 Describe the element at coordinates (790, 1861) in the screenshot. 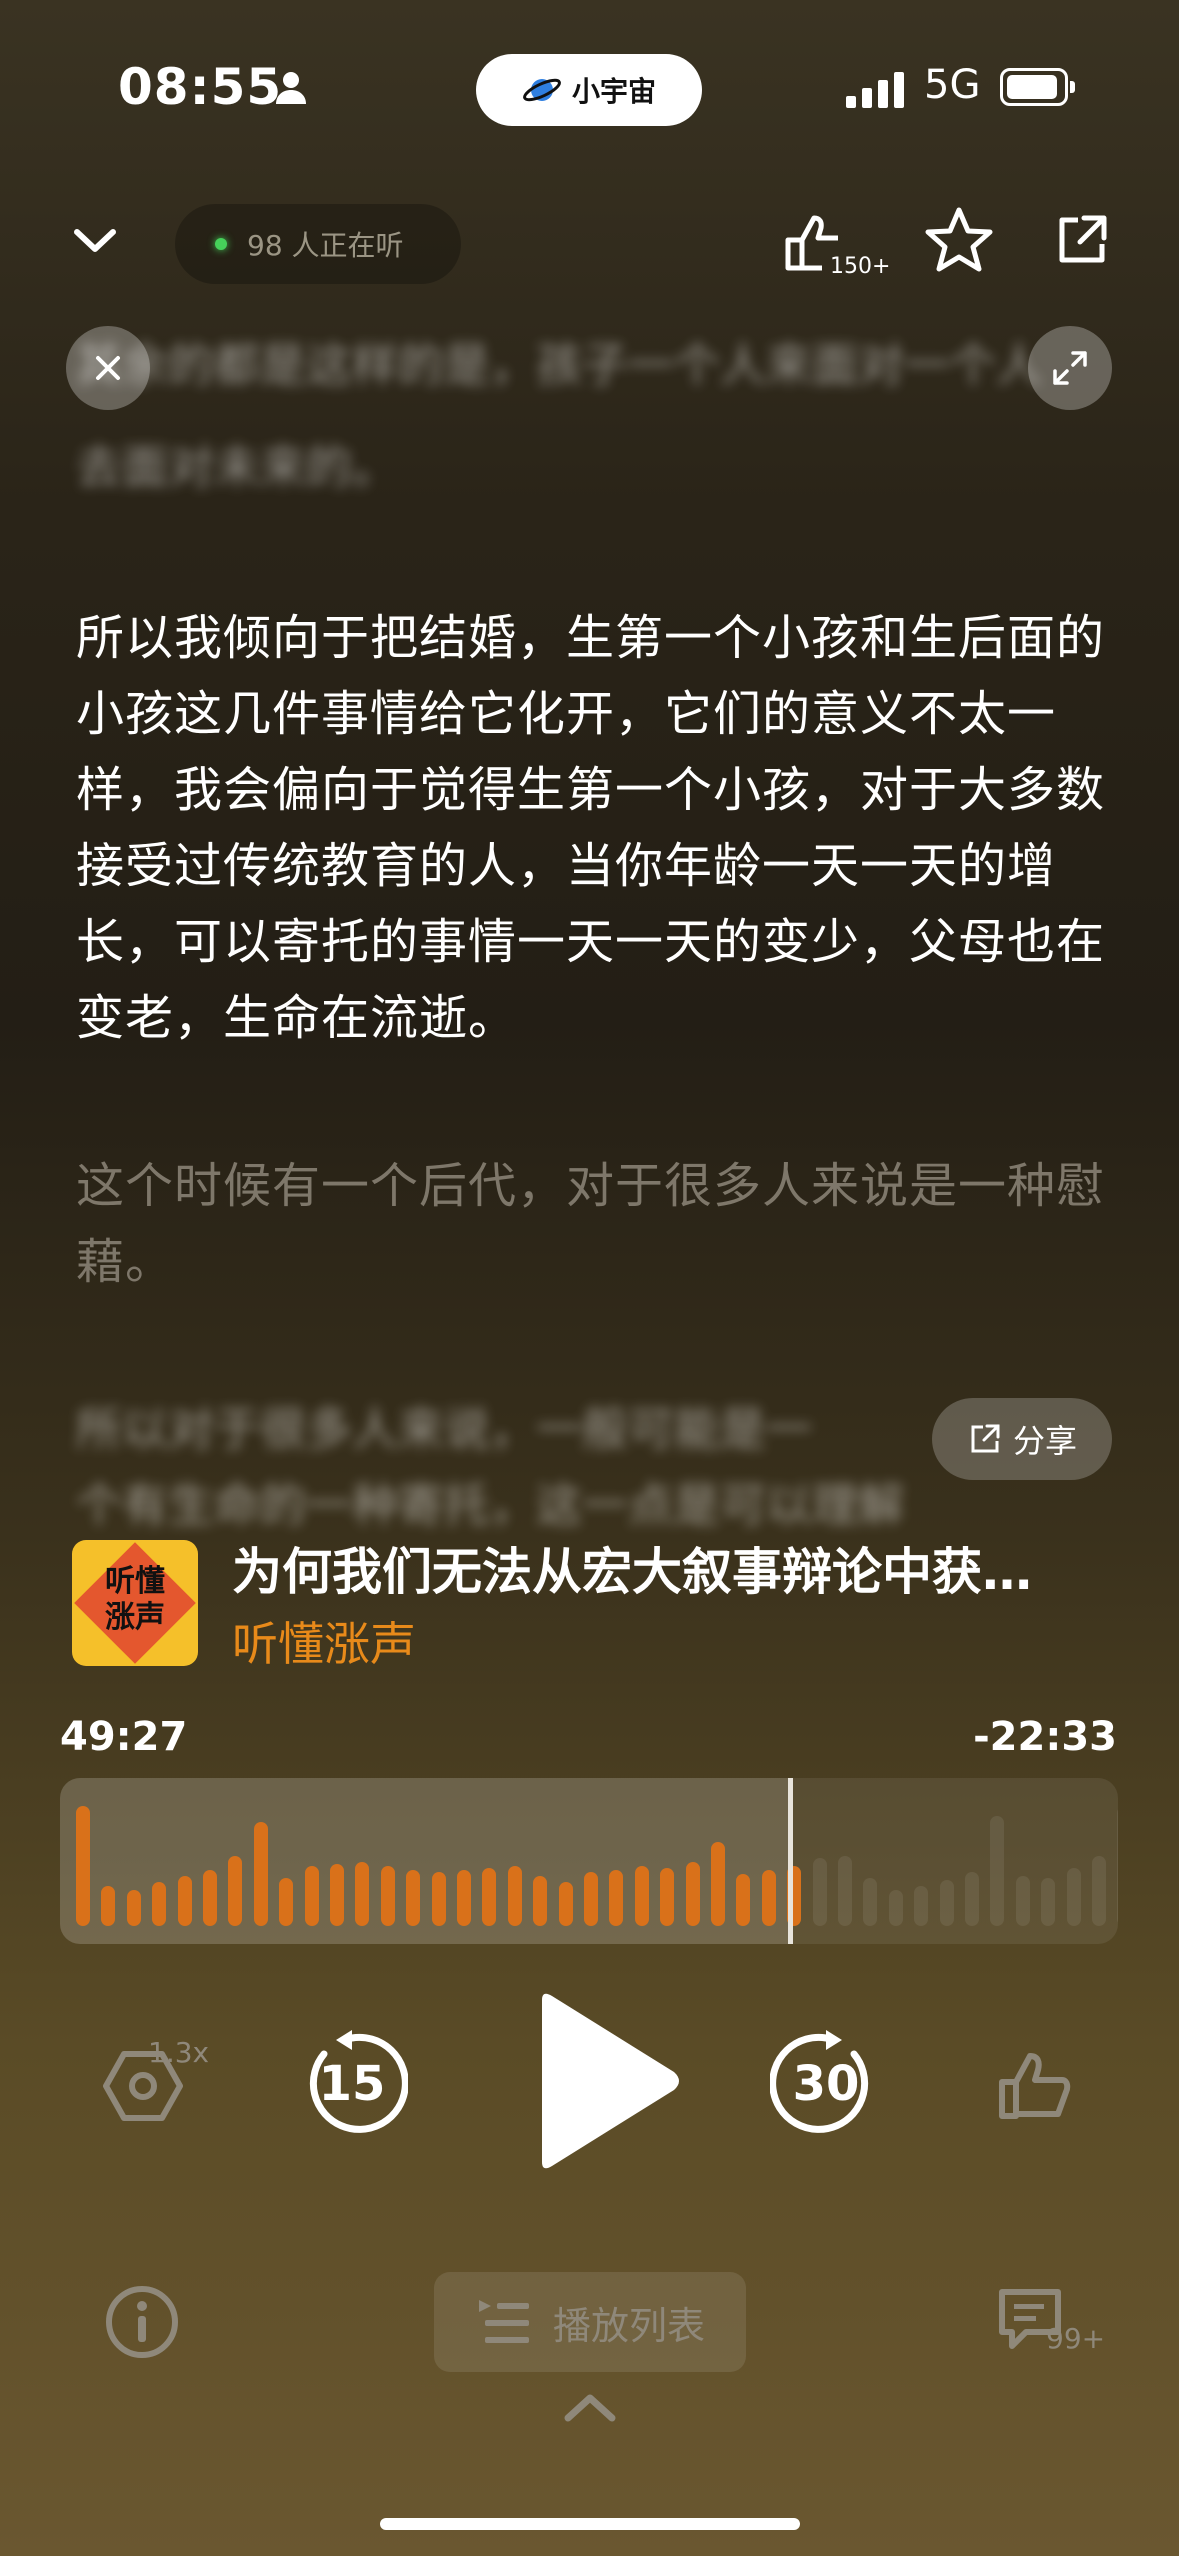

I see `playhead` at that location.